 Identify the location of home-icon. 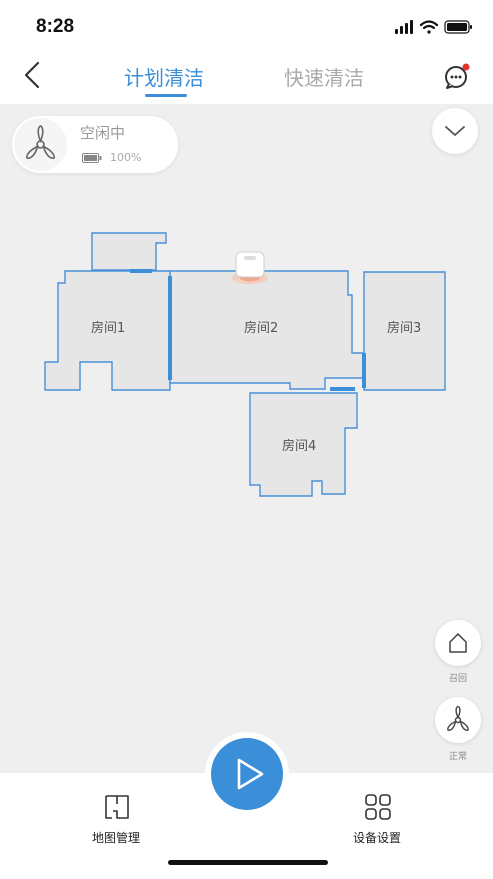
(458, 643).